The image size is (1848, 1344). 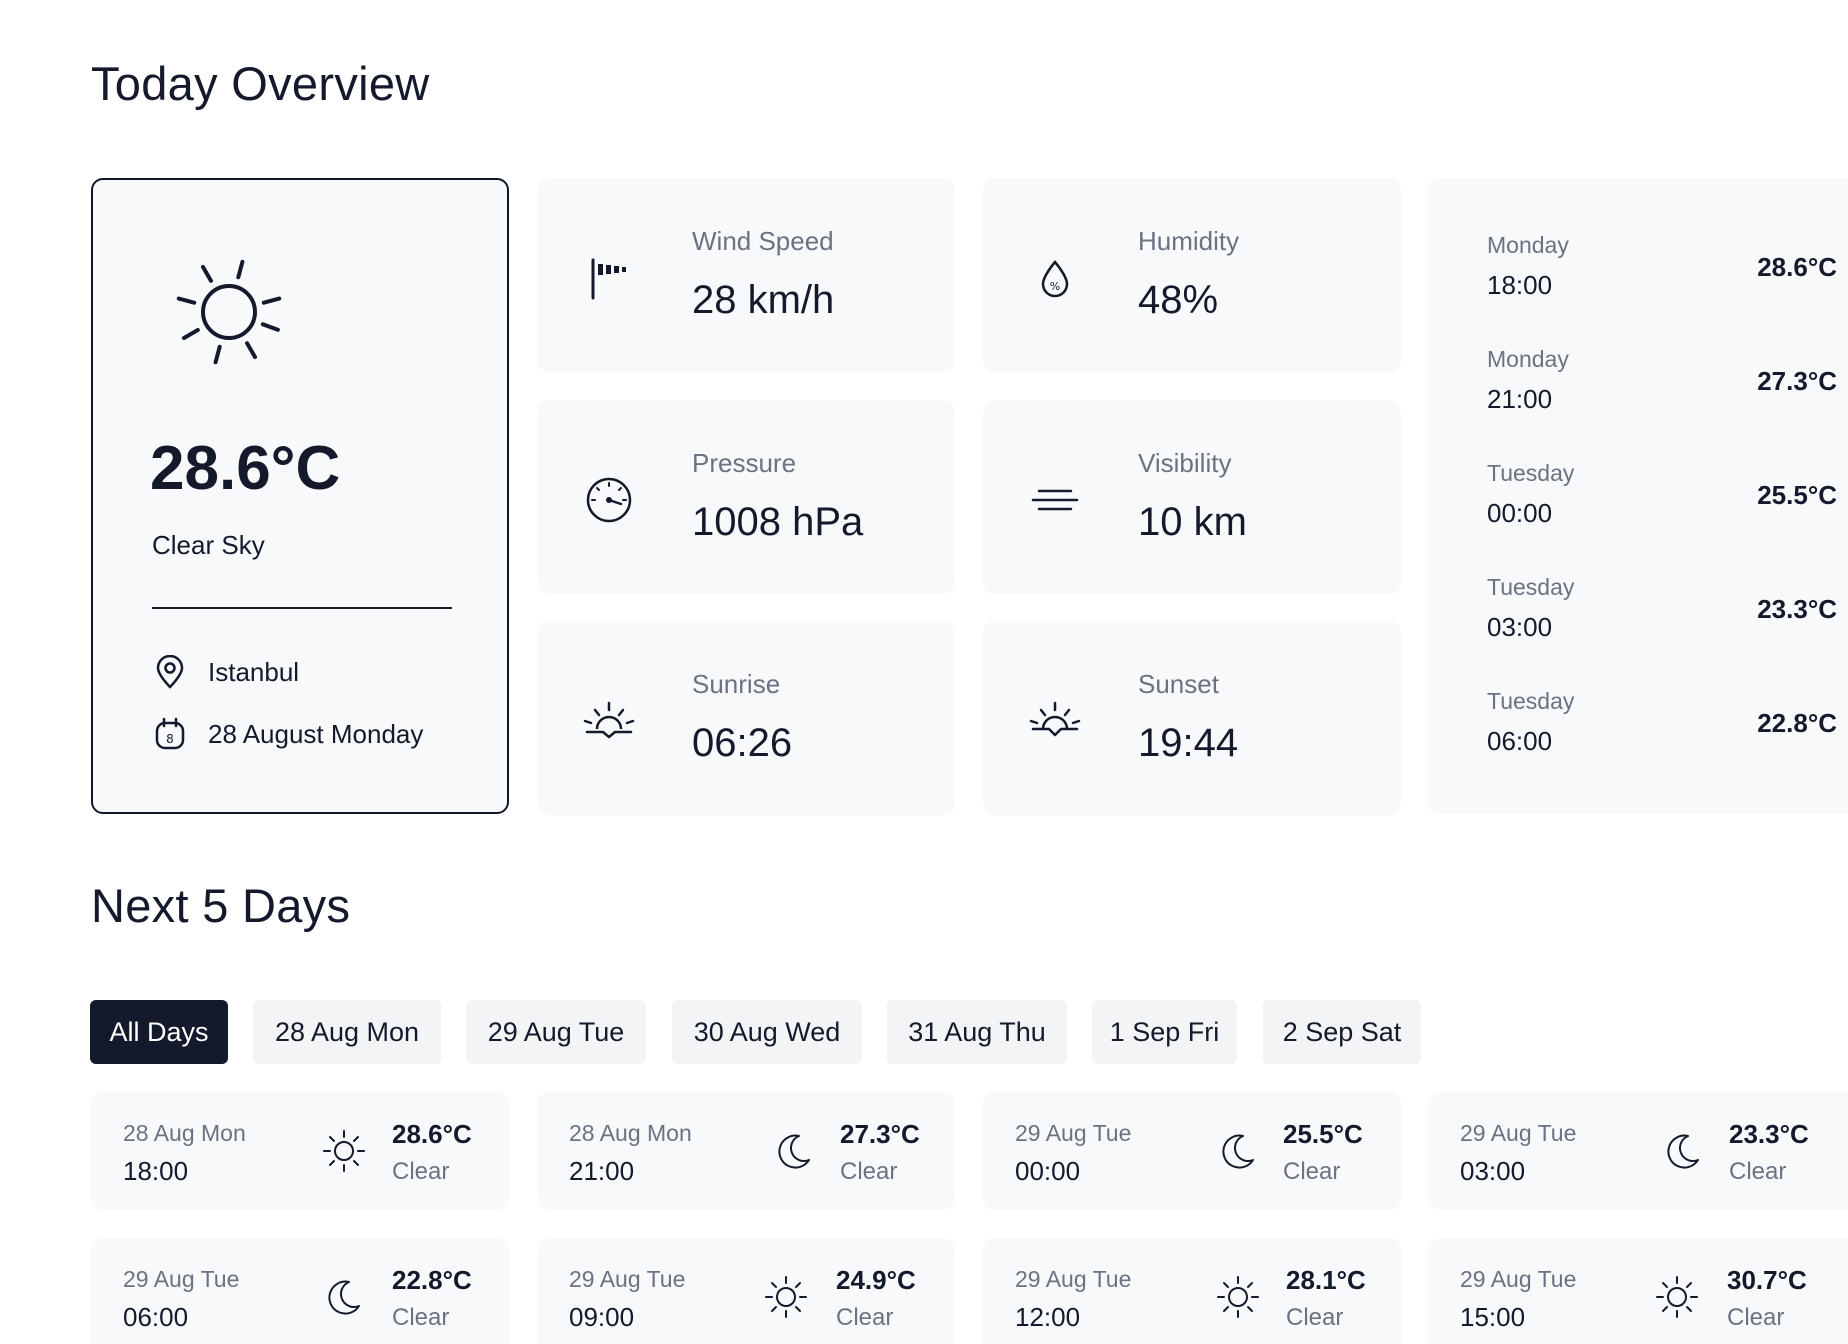 I want to click on svg-text: 8, so click(x=170, y=739).